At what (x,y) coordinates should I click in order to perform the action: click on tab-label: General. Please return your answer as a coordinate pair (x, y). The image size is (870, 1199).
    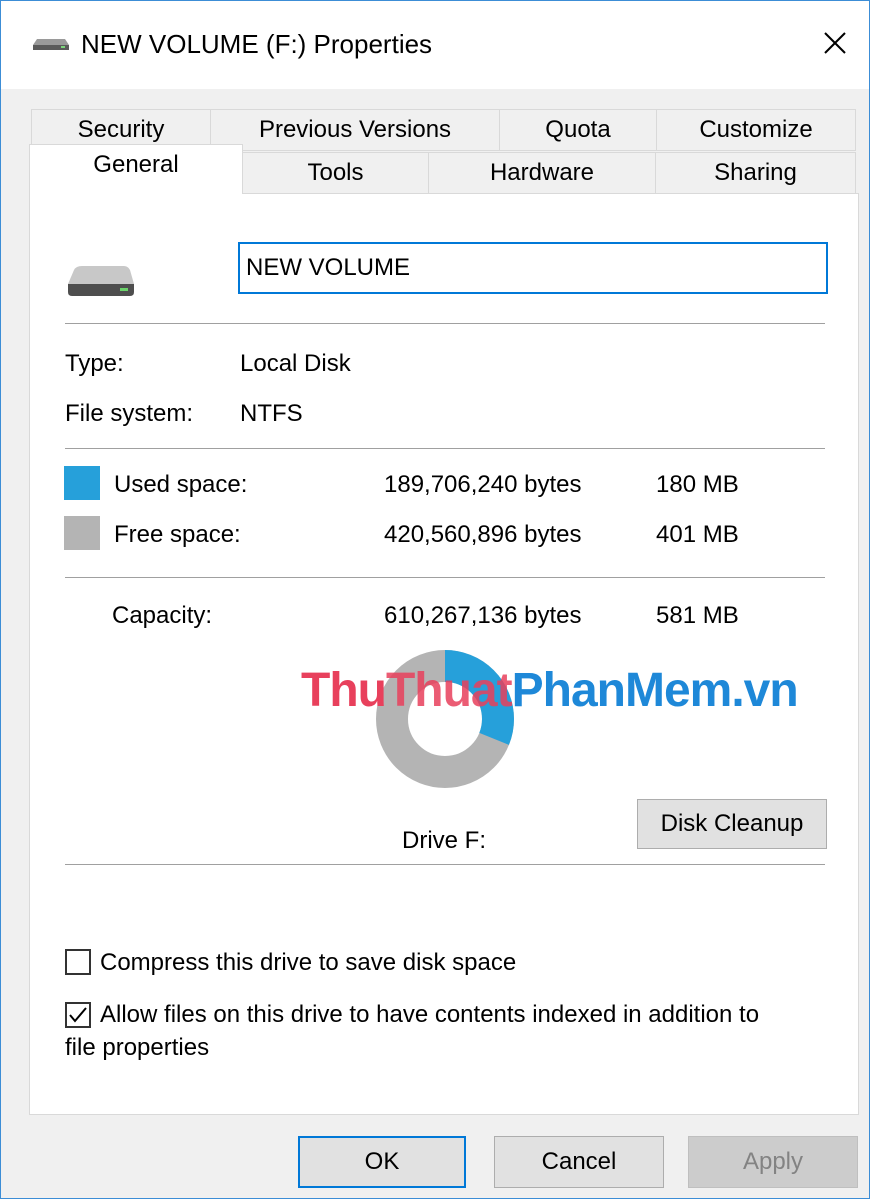
    Looking at the image, I should click on (136, 164).